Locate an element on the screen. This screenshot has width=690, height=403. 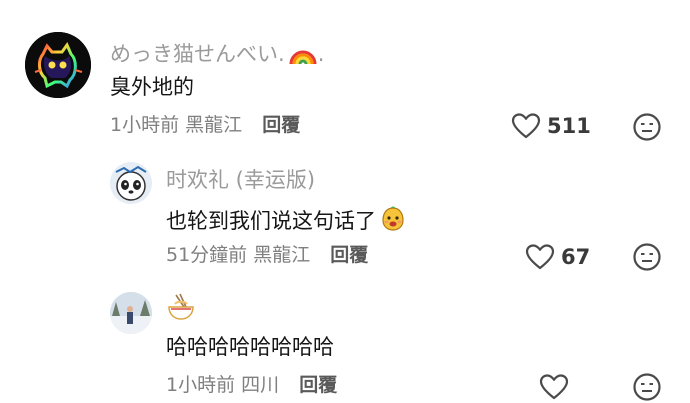
smiling-face-icon is located at coordinates (393, 218).